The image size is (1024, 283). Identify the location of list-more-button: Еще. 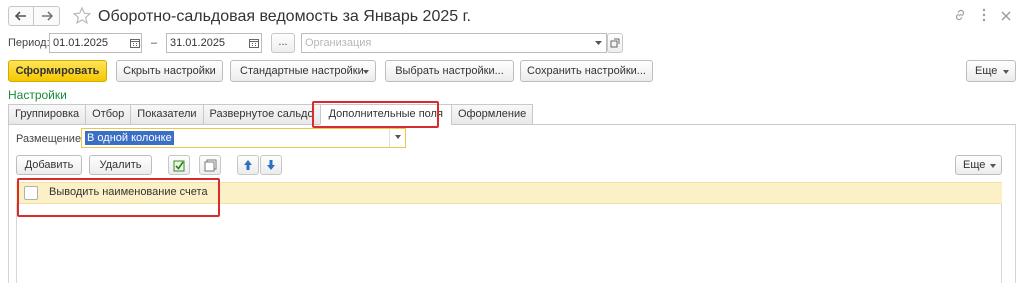
(978, 165).